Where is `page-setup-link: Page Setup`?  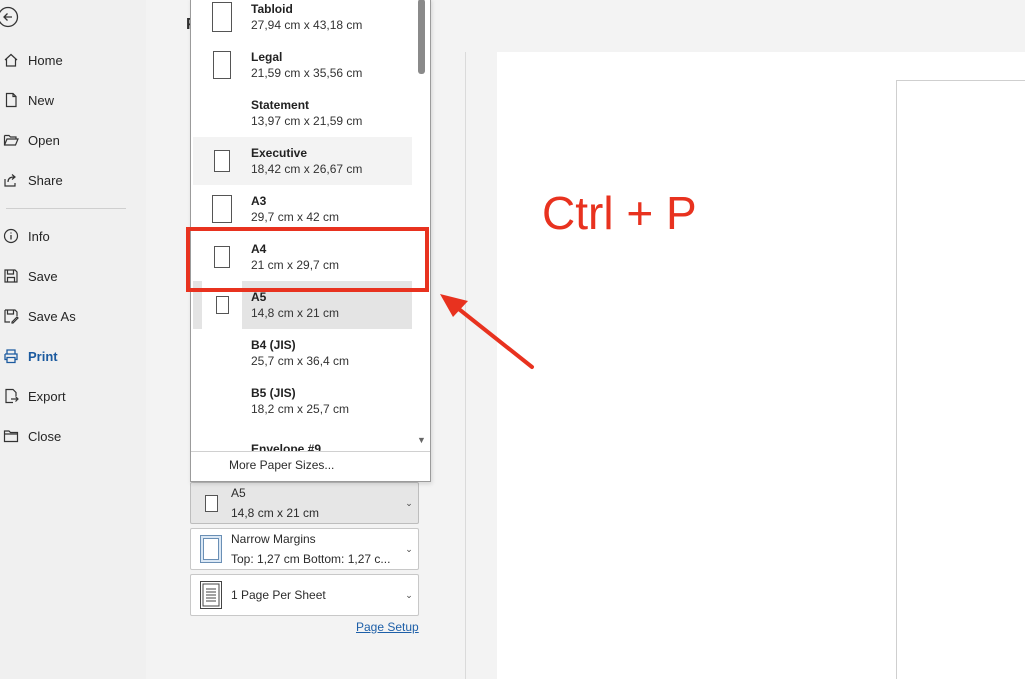
page-setup-link: Page Setup is located at coordinates (387, 627).